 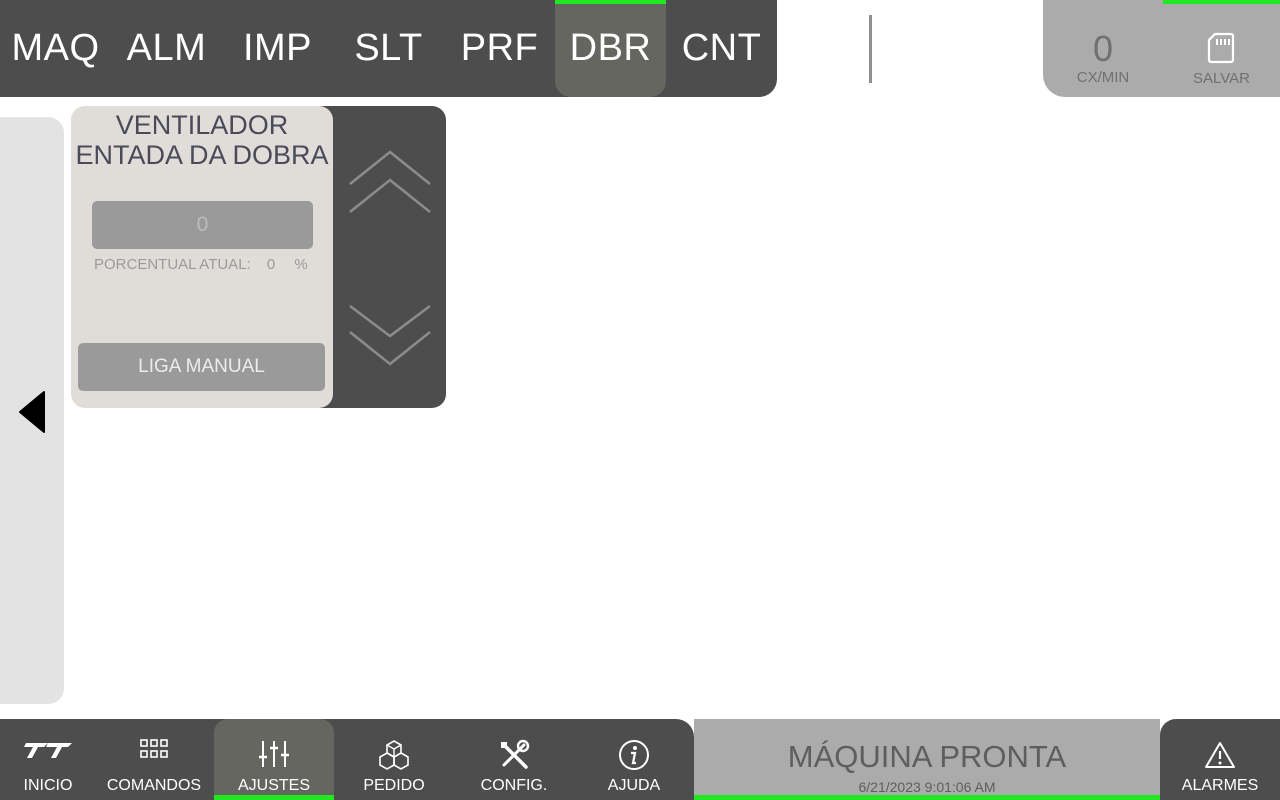 What do you see at coordinates (54, 759) in the screenshot?
I see `bottom-tab-inicio: INICIO` at bounding box center [54, 759].